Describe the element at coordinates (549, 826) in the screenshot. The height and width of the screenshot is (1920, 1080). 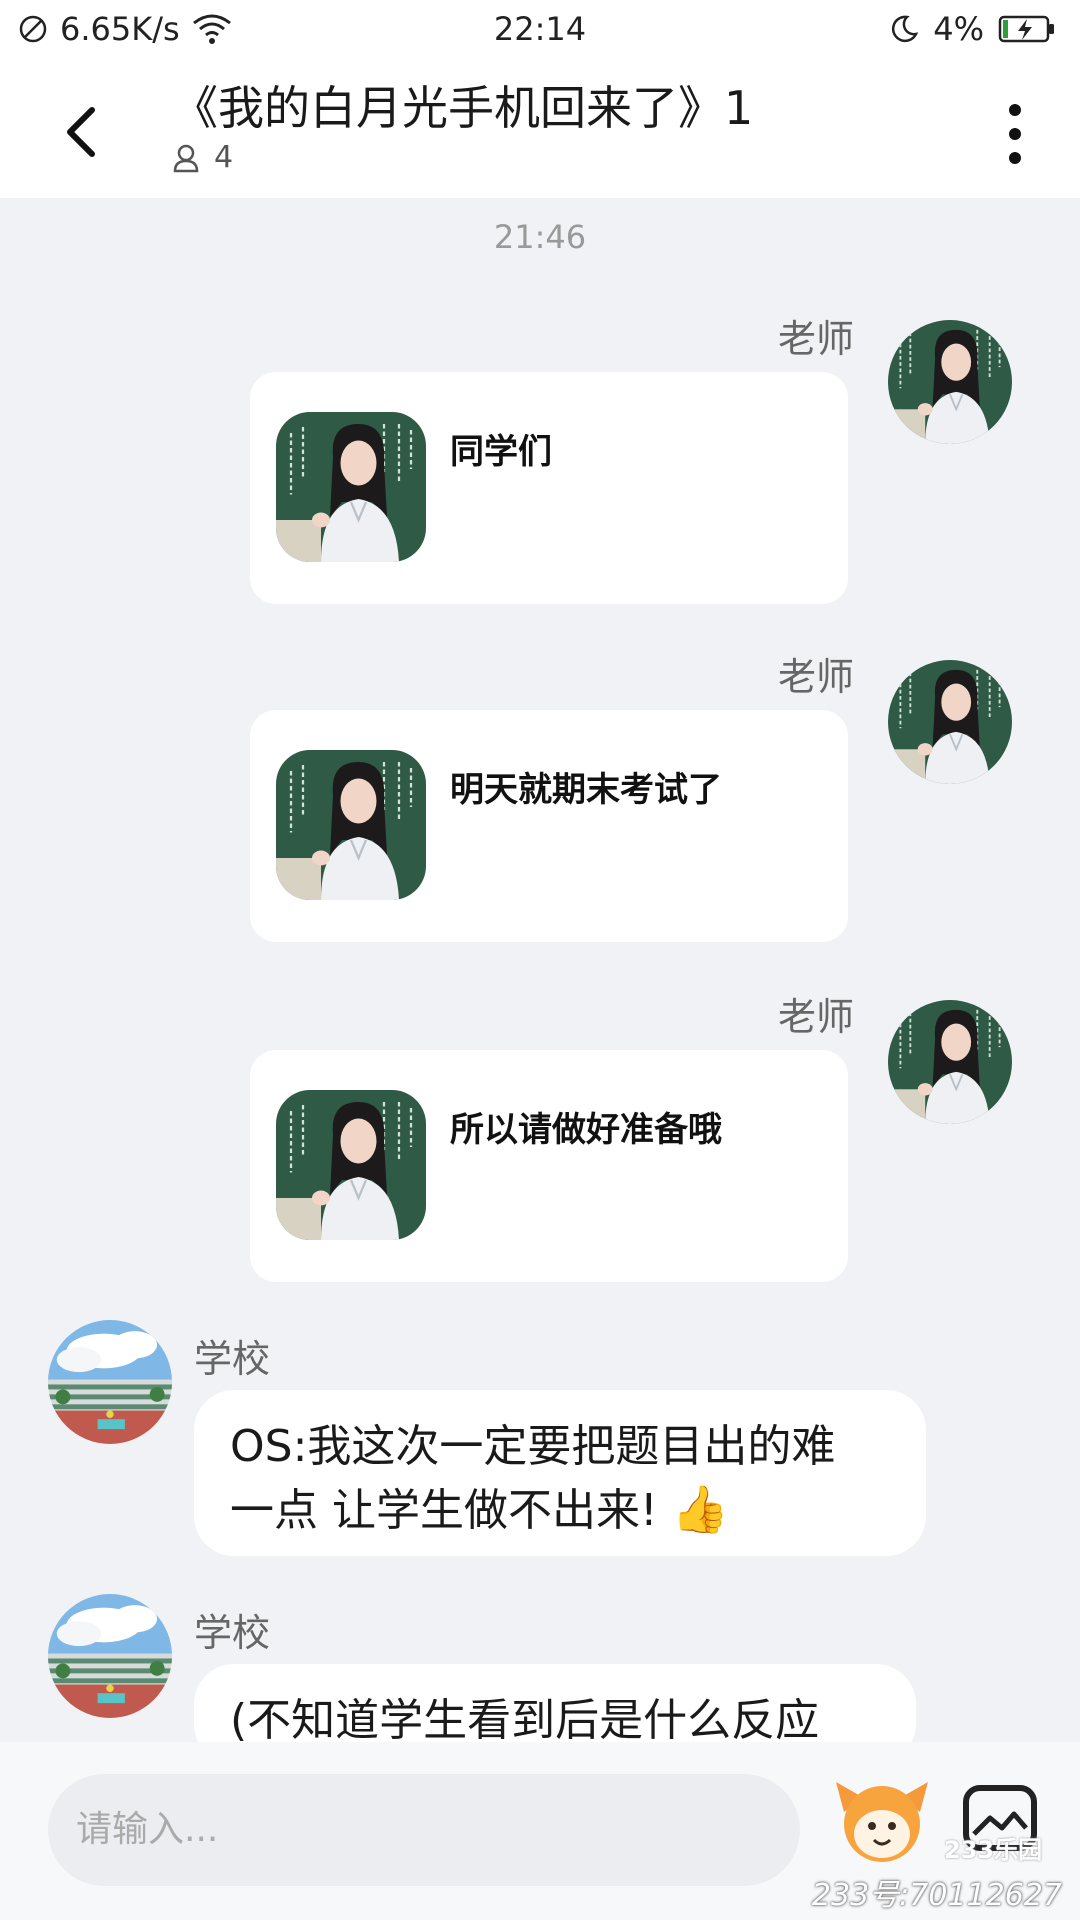
I see `message-card: 明天就期末考试了` at that location.